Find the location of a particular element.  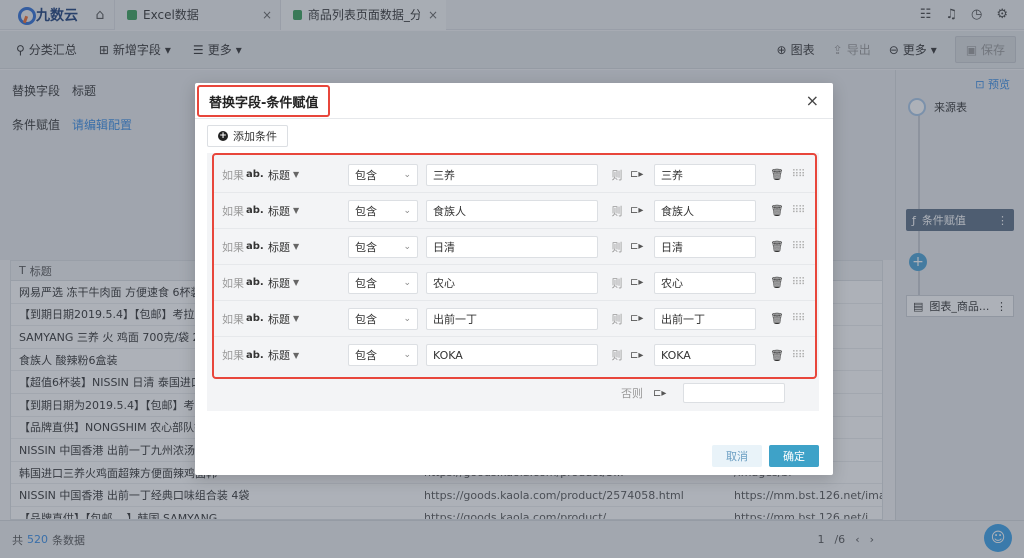

else-row: 否则 ⊏▸ is located at coordinates (703, 393).